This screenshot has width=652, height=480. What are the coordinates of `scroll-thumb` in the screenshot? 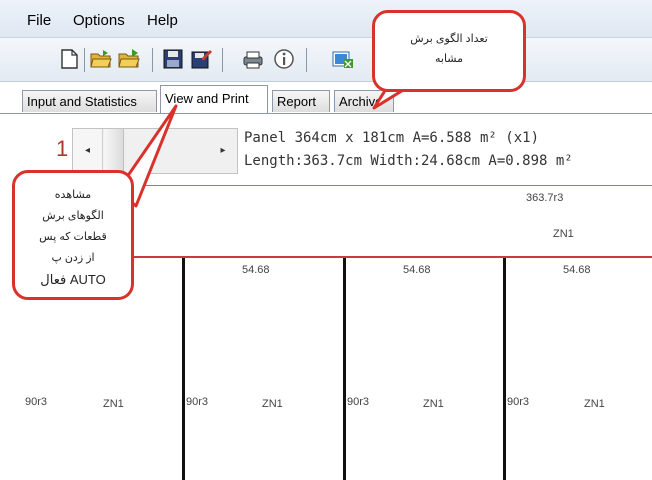 It's located at (114, 151).